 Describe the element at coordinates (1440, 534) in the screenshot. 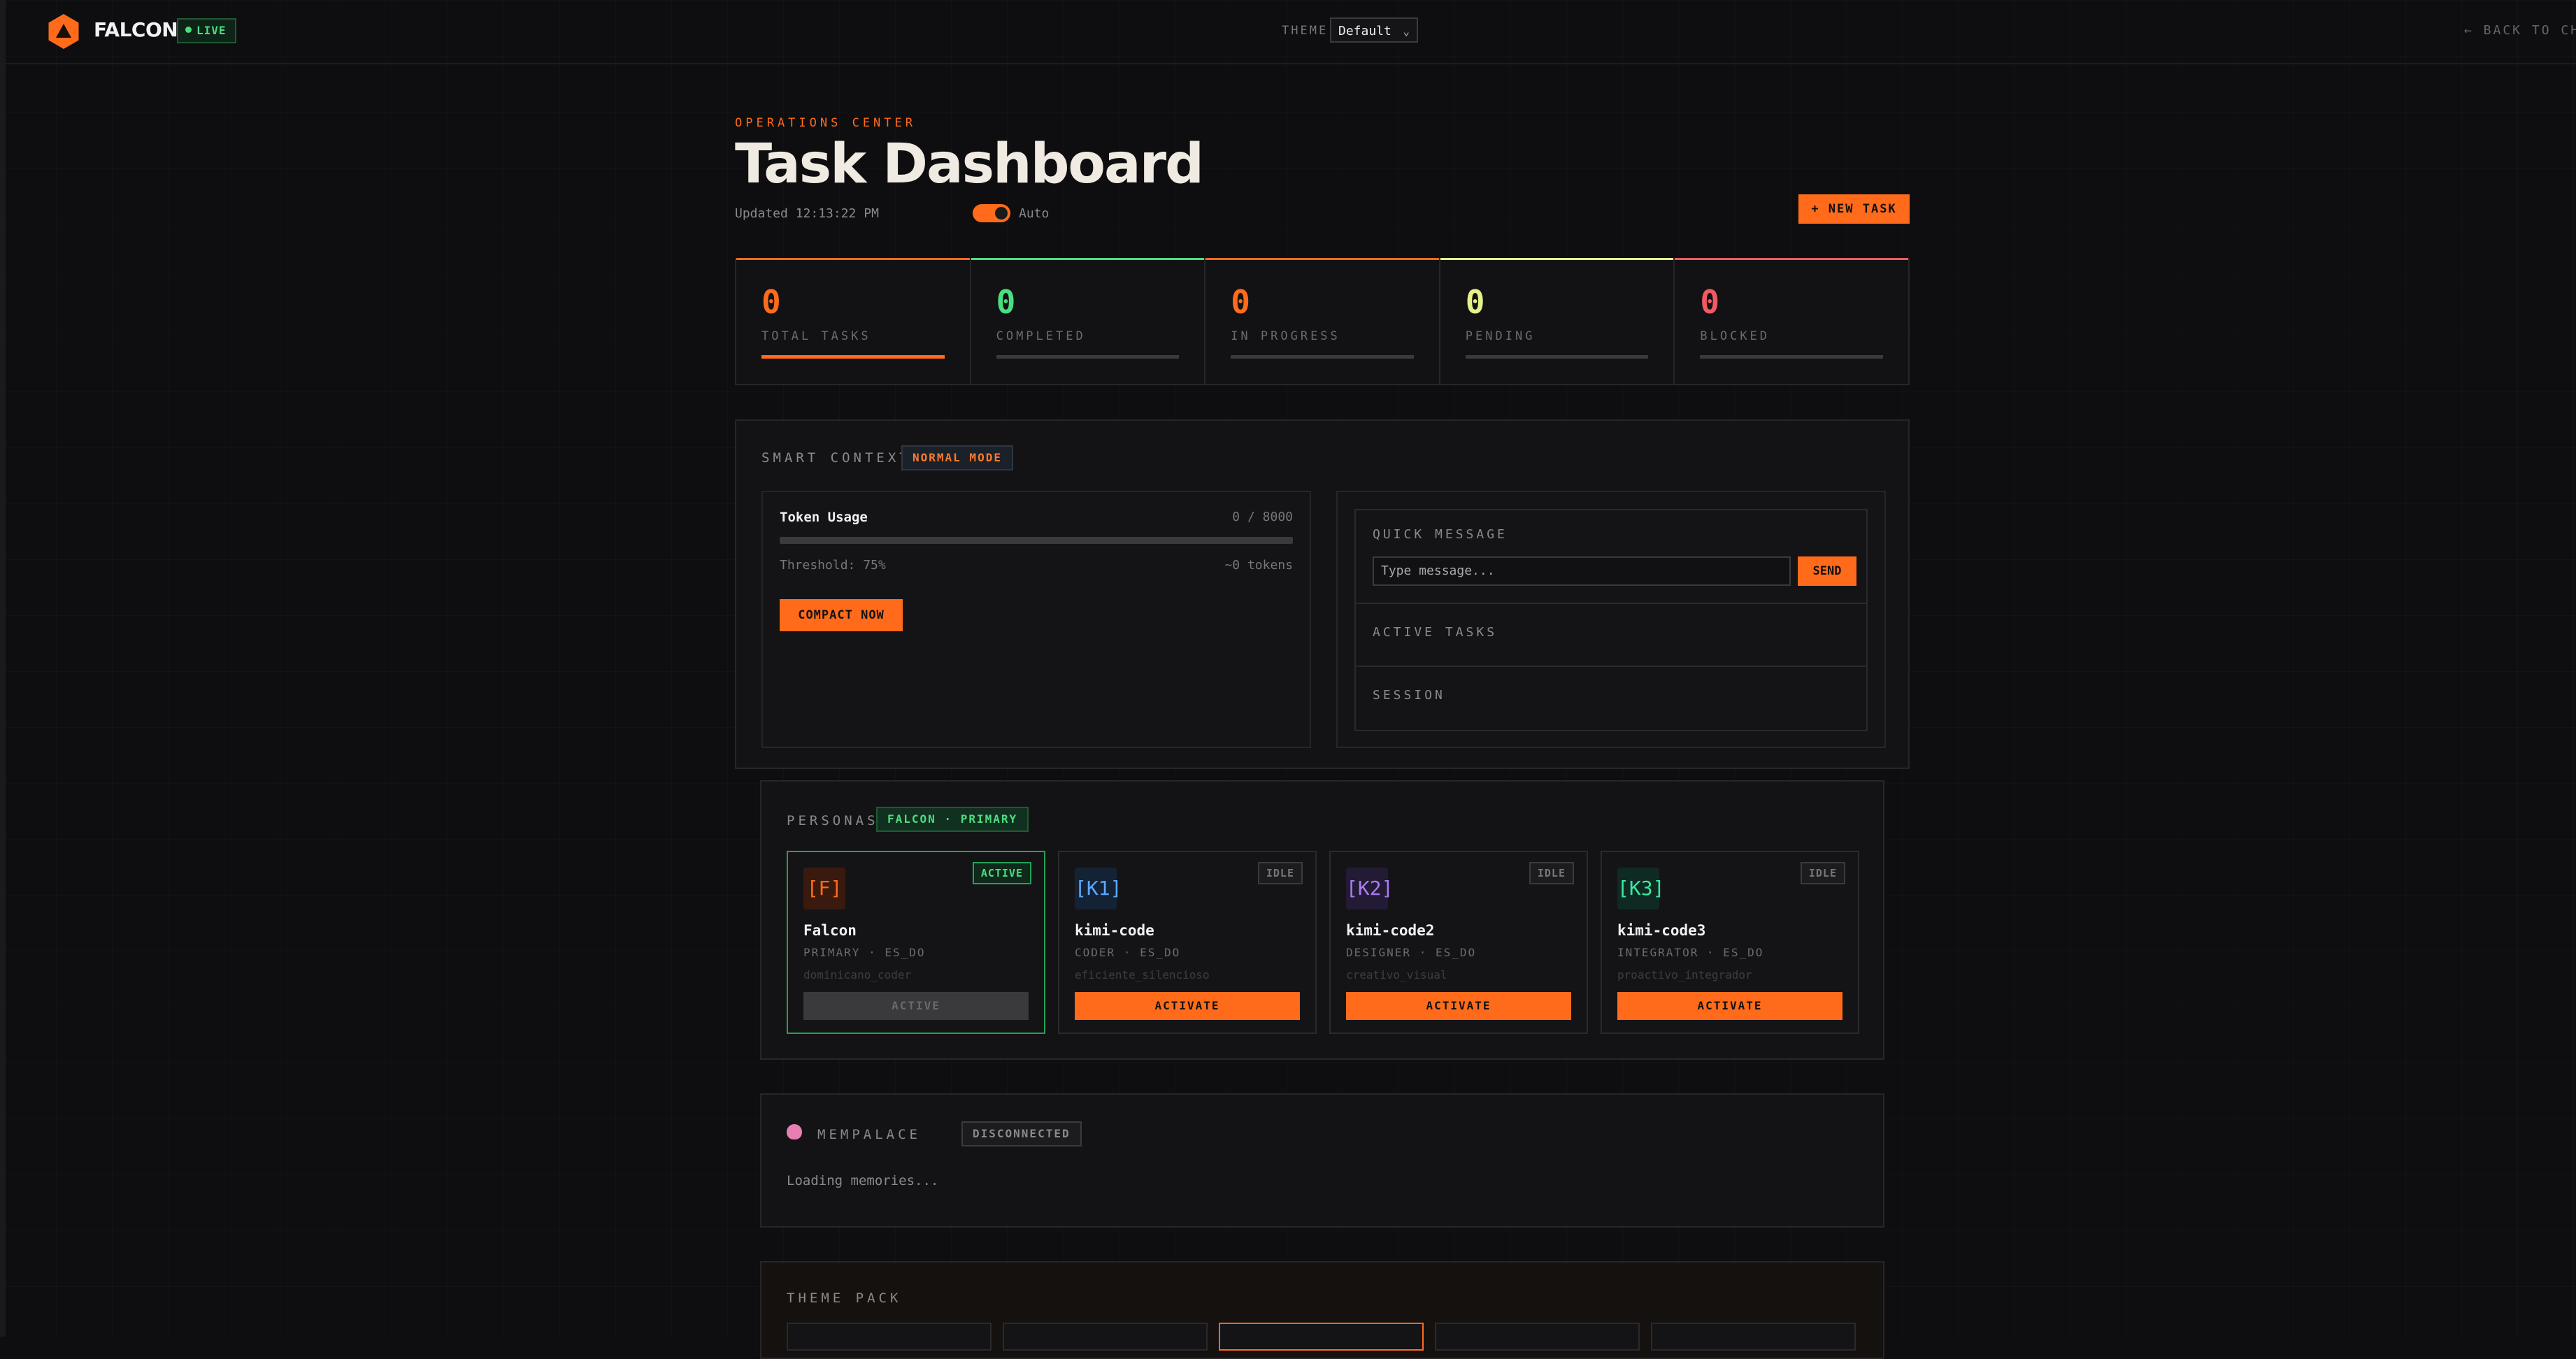

I see `quick-message-title: QUICK MESSAGE` at that location.